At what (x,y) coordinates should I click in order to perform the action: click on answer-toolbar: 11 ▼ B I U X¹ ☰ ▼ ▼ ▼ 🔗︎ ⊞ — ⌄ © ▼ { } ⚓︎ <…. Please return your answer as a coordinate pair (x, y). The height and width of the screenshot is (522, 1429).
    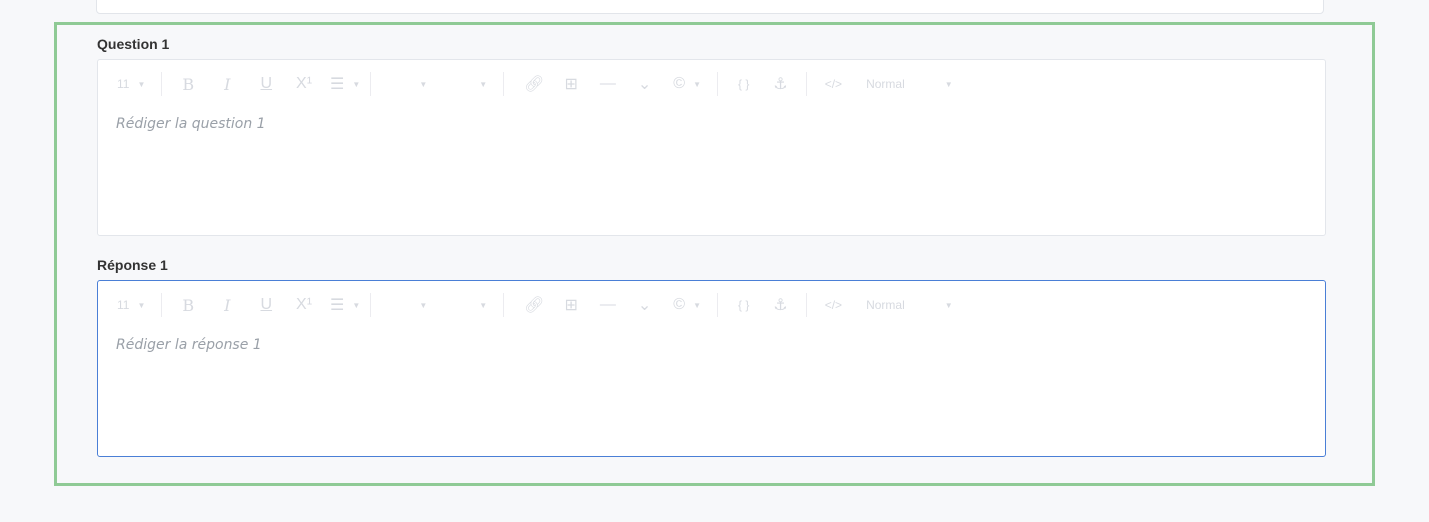
    Looking at the image, I should click on (711, 305).